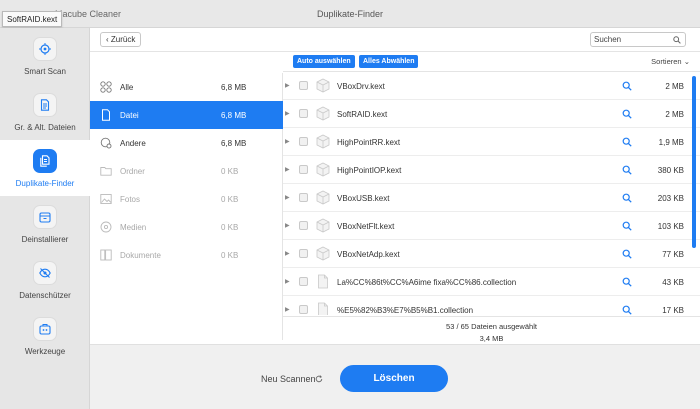  What do you see at coordinates (491, 170) in the screenshot?
I see `file-row: ▶ HighPointIOP.kext 380 KB` at bounding box center [491, 170].